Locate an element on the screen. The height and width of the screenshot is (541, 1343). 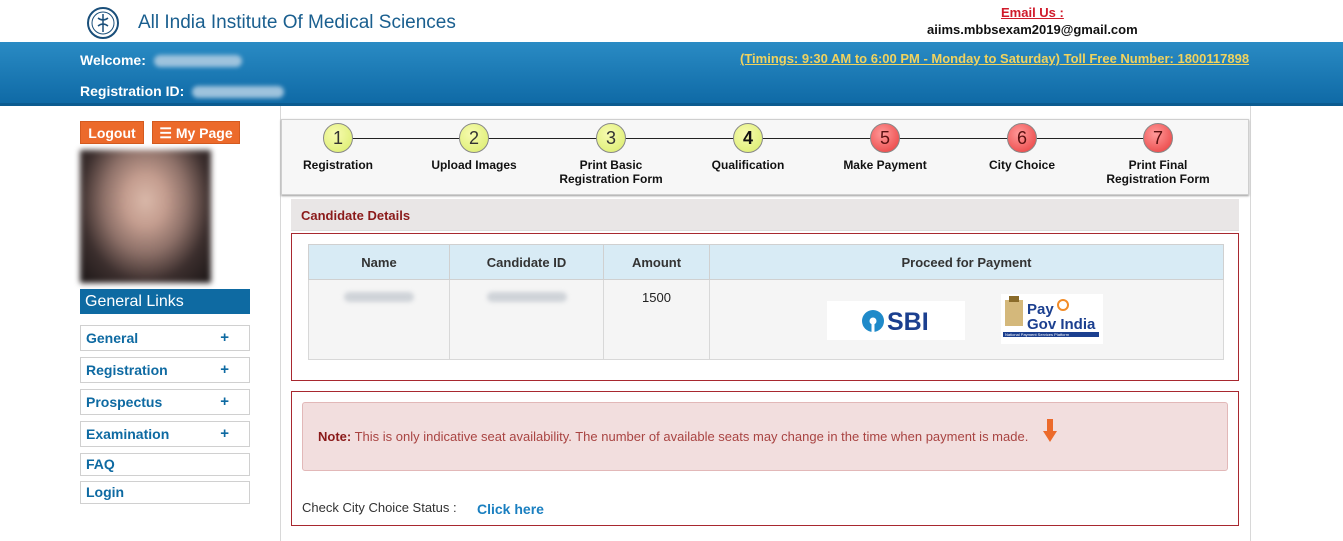
arrow-down-icon is located at coordinates (1050, 430).